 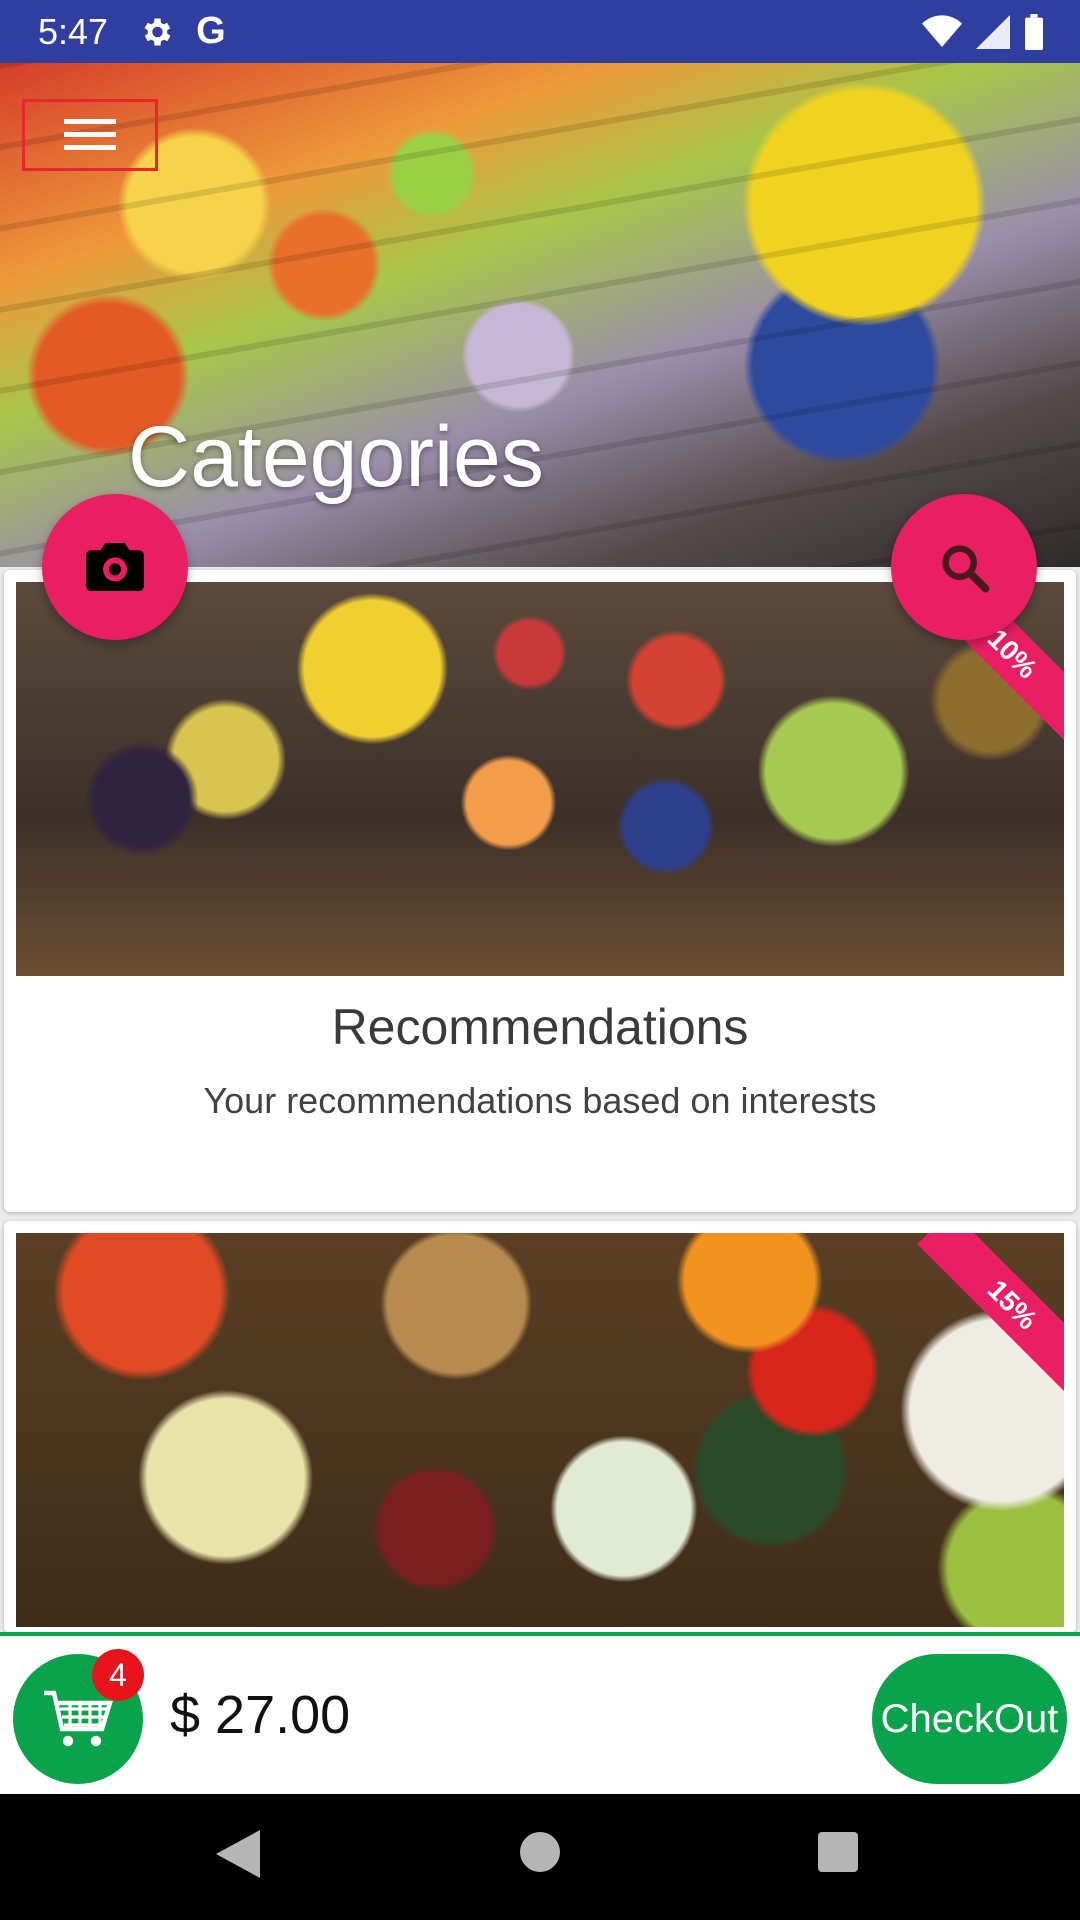 What do you see at coordinates (260, 1715) in the screenshot?
I see `cart-total: $ 27.00` at bounding box center [260, 1715].